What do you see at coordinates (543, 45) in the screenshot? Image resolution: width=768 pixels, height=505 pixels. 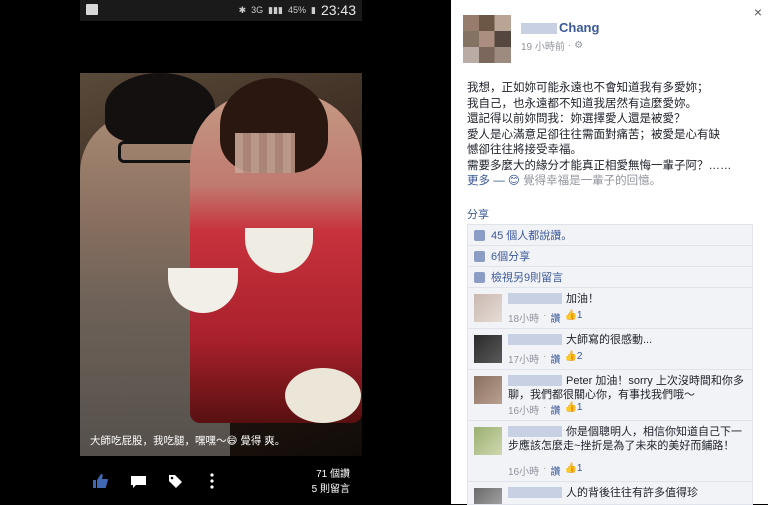 I see `post-time: 19 小時前` at bounding box center [543, 45].